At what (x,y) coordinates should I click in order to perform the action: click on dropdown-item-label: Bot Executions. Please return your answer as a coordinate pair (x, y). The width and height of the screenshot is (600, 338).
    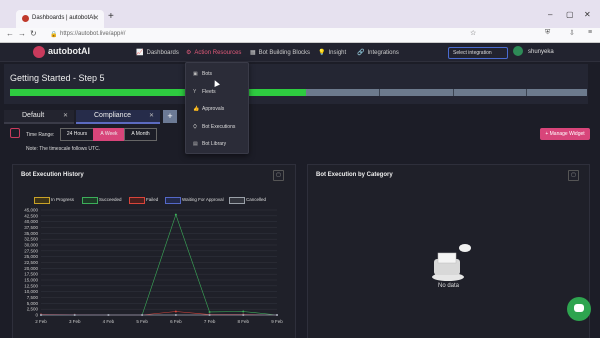
    Looking at the image, I should click on (219, 127).